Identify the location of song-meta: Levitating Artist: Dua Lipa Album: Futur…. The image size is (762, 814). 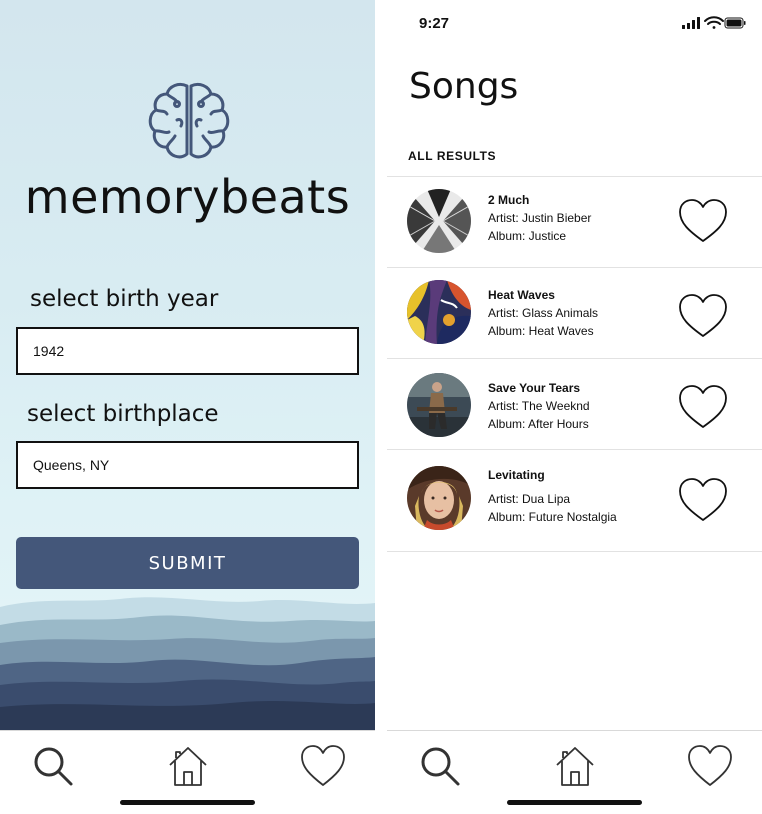
(552, 496).